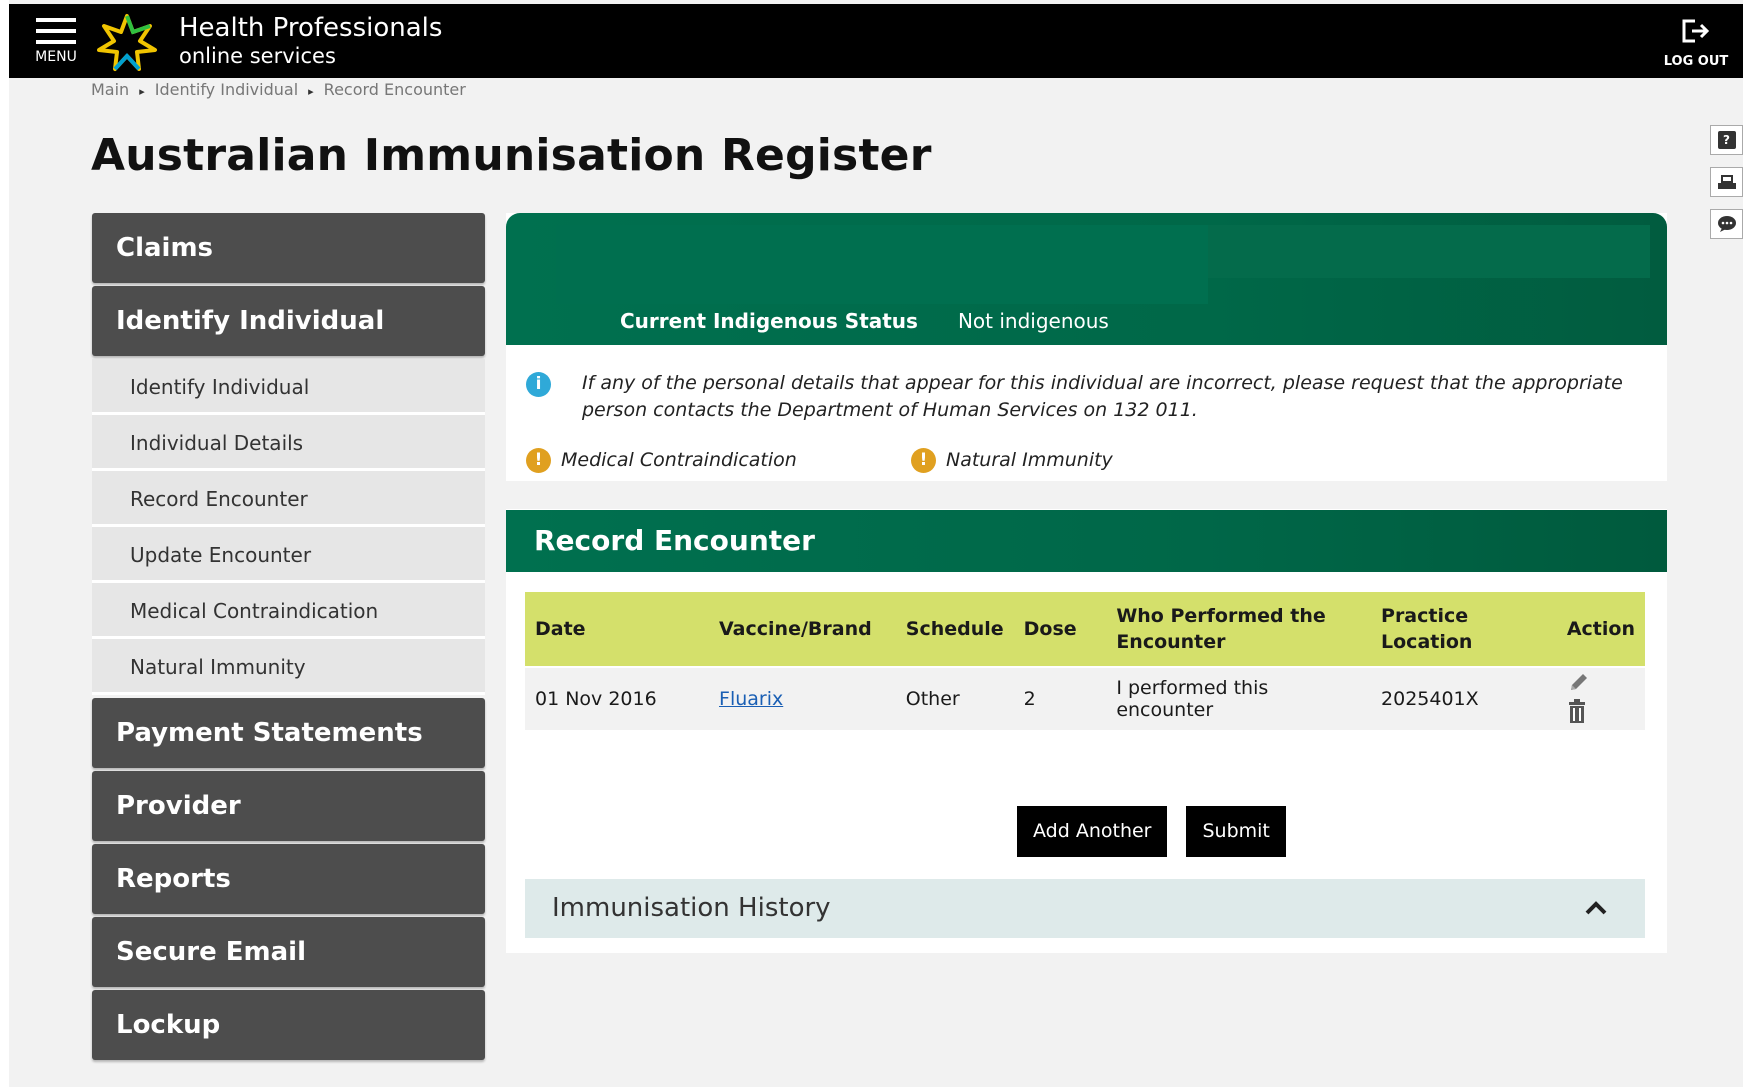 The height and width of the screenshot is (1087, 1743). What do you see at coordinates (311, 28) in the screenshot?
I see `brand-title: Health Professionals` at bounding box center [311, 28].